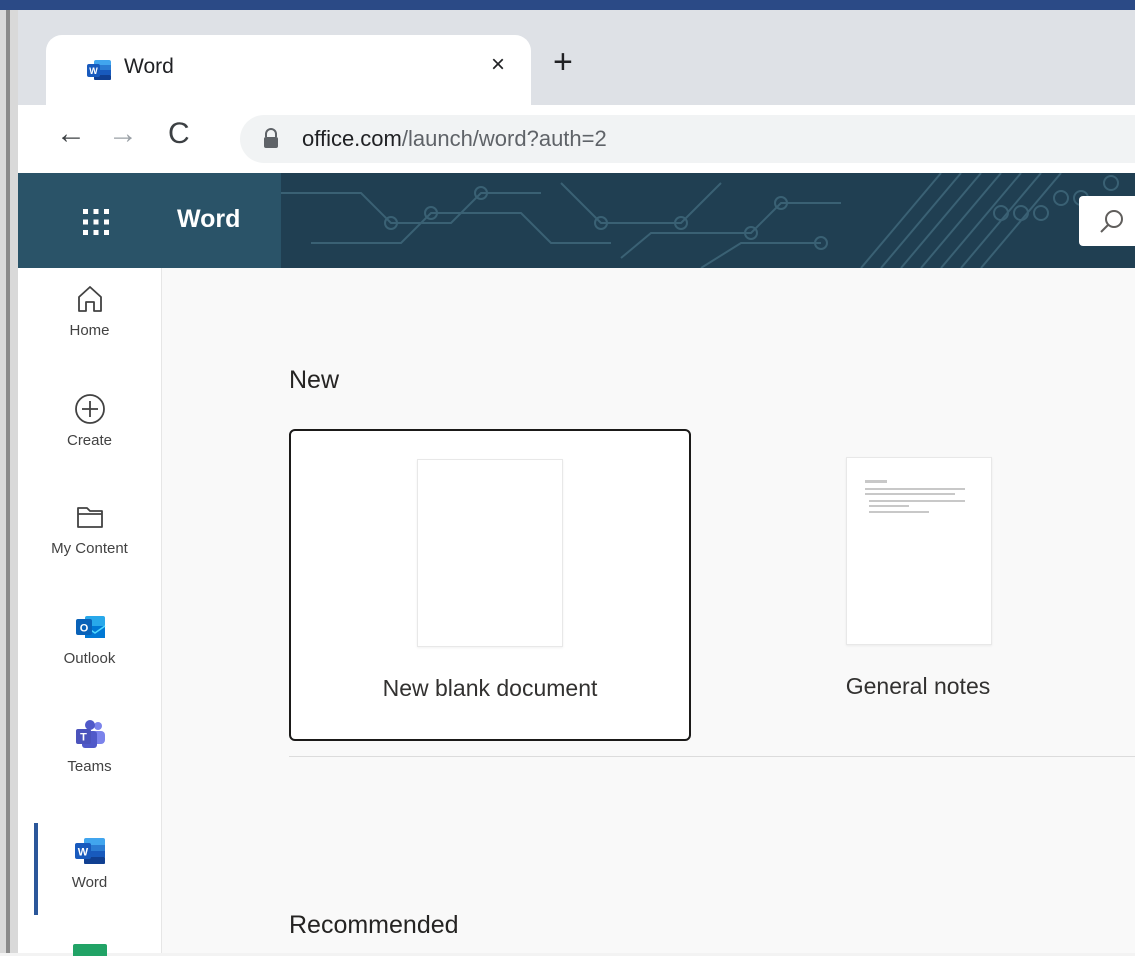 This screenshot has height=956, width=1135. Describe the element at coordinates (89, 330) in the screenshot. I see `rail-label-home: Home` at that location.